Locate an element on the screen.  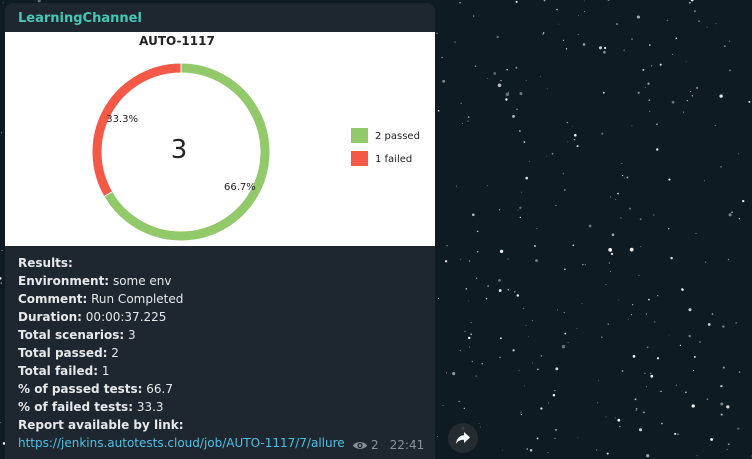
legend-label: 1 failed is located at coordinates (393, 159).